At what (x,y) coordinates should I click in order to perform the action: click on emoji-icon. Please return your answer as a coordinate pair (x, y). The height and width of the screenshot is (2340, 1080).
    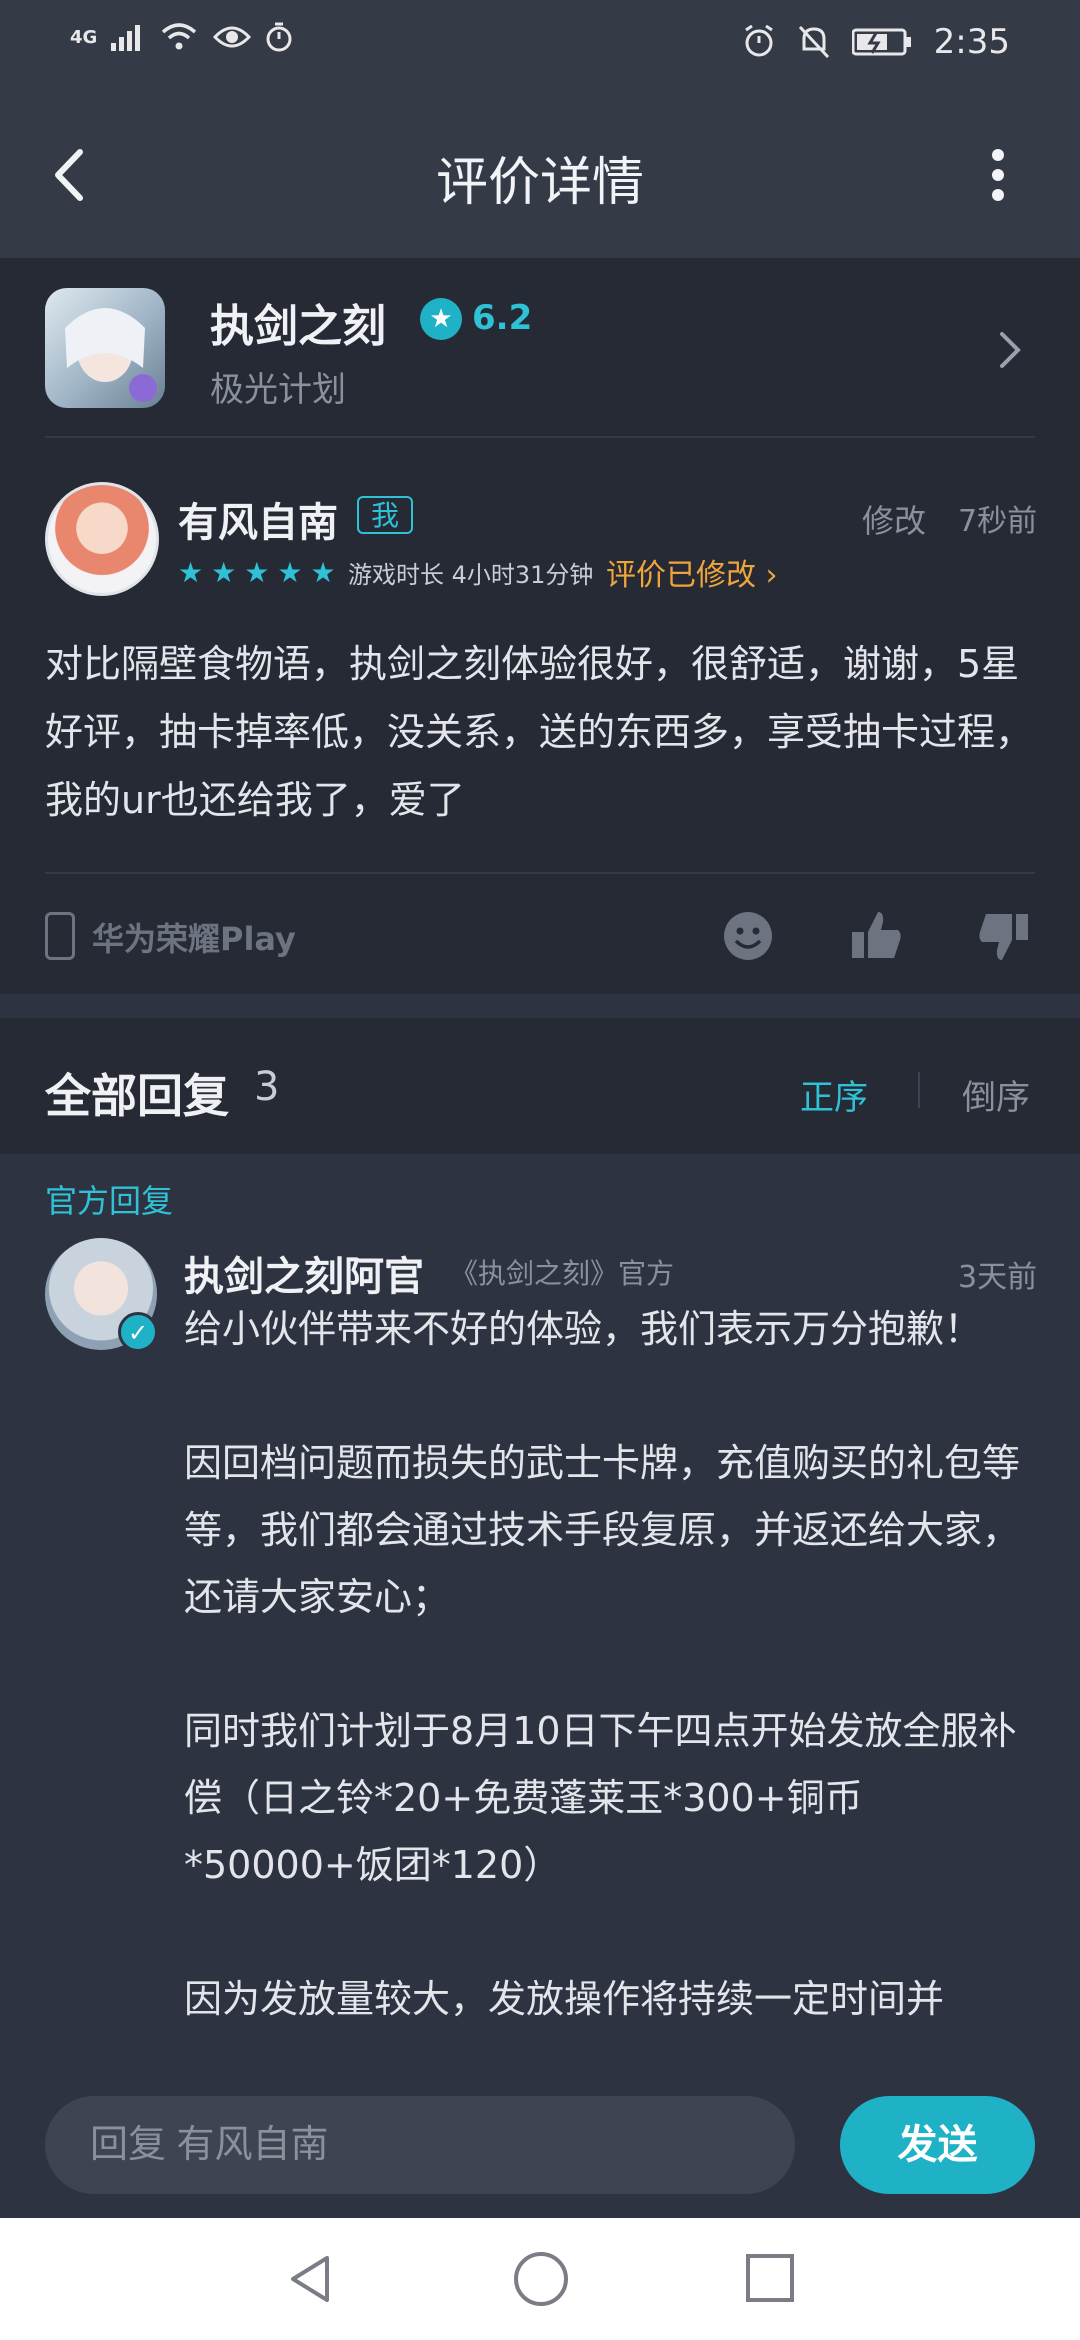
    Looking at the image, I should click on (748, 936).